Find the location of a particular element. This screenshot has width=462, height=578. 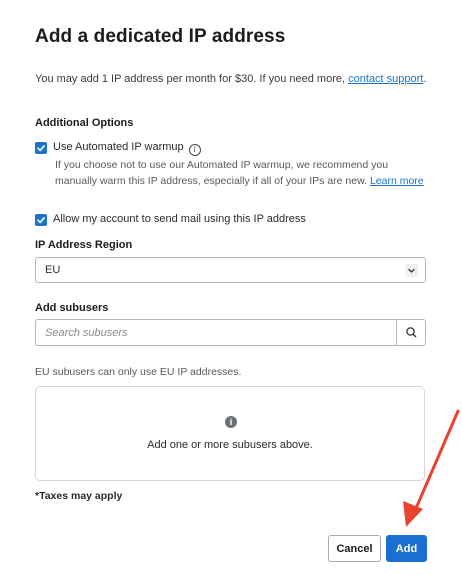

allow-mail-checkbox is located at coordinates (41, 220).